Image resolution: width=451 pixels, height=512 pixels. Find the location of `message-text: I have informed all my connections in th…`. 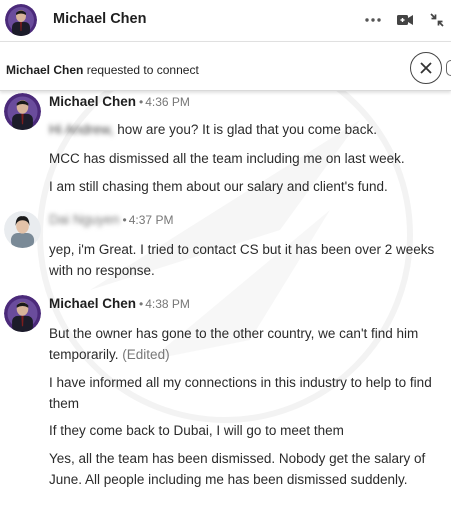

message-text: I have informed all my connections in th… is located at coordinates (240, 393).